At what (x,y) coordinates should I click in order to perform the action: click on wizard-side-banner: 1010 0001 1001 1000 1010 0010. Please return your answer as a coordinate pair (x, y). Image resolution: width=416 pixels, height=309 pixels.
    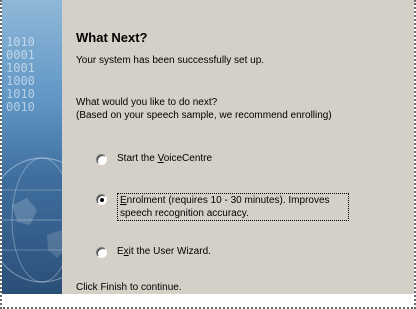
    Looking at the image, I should click on (32, 147).